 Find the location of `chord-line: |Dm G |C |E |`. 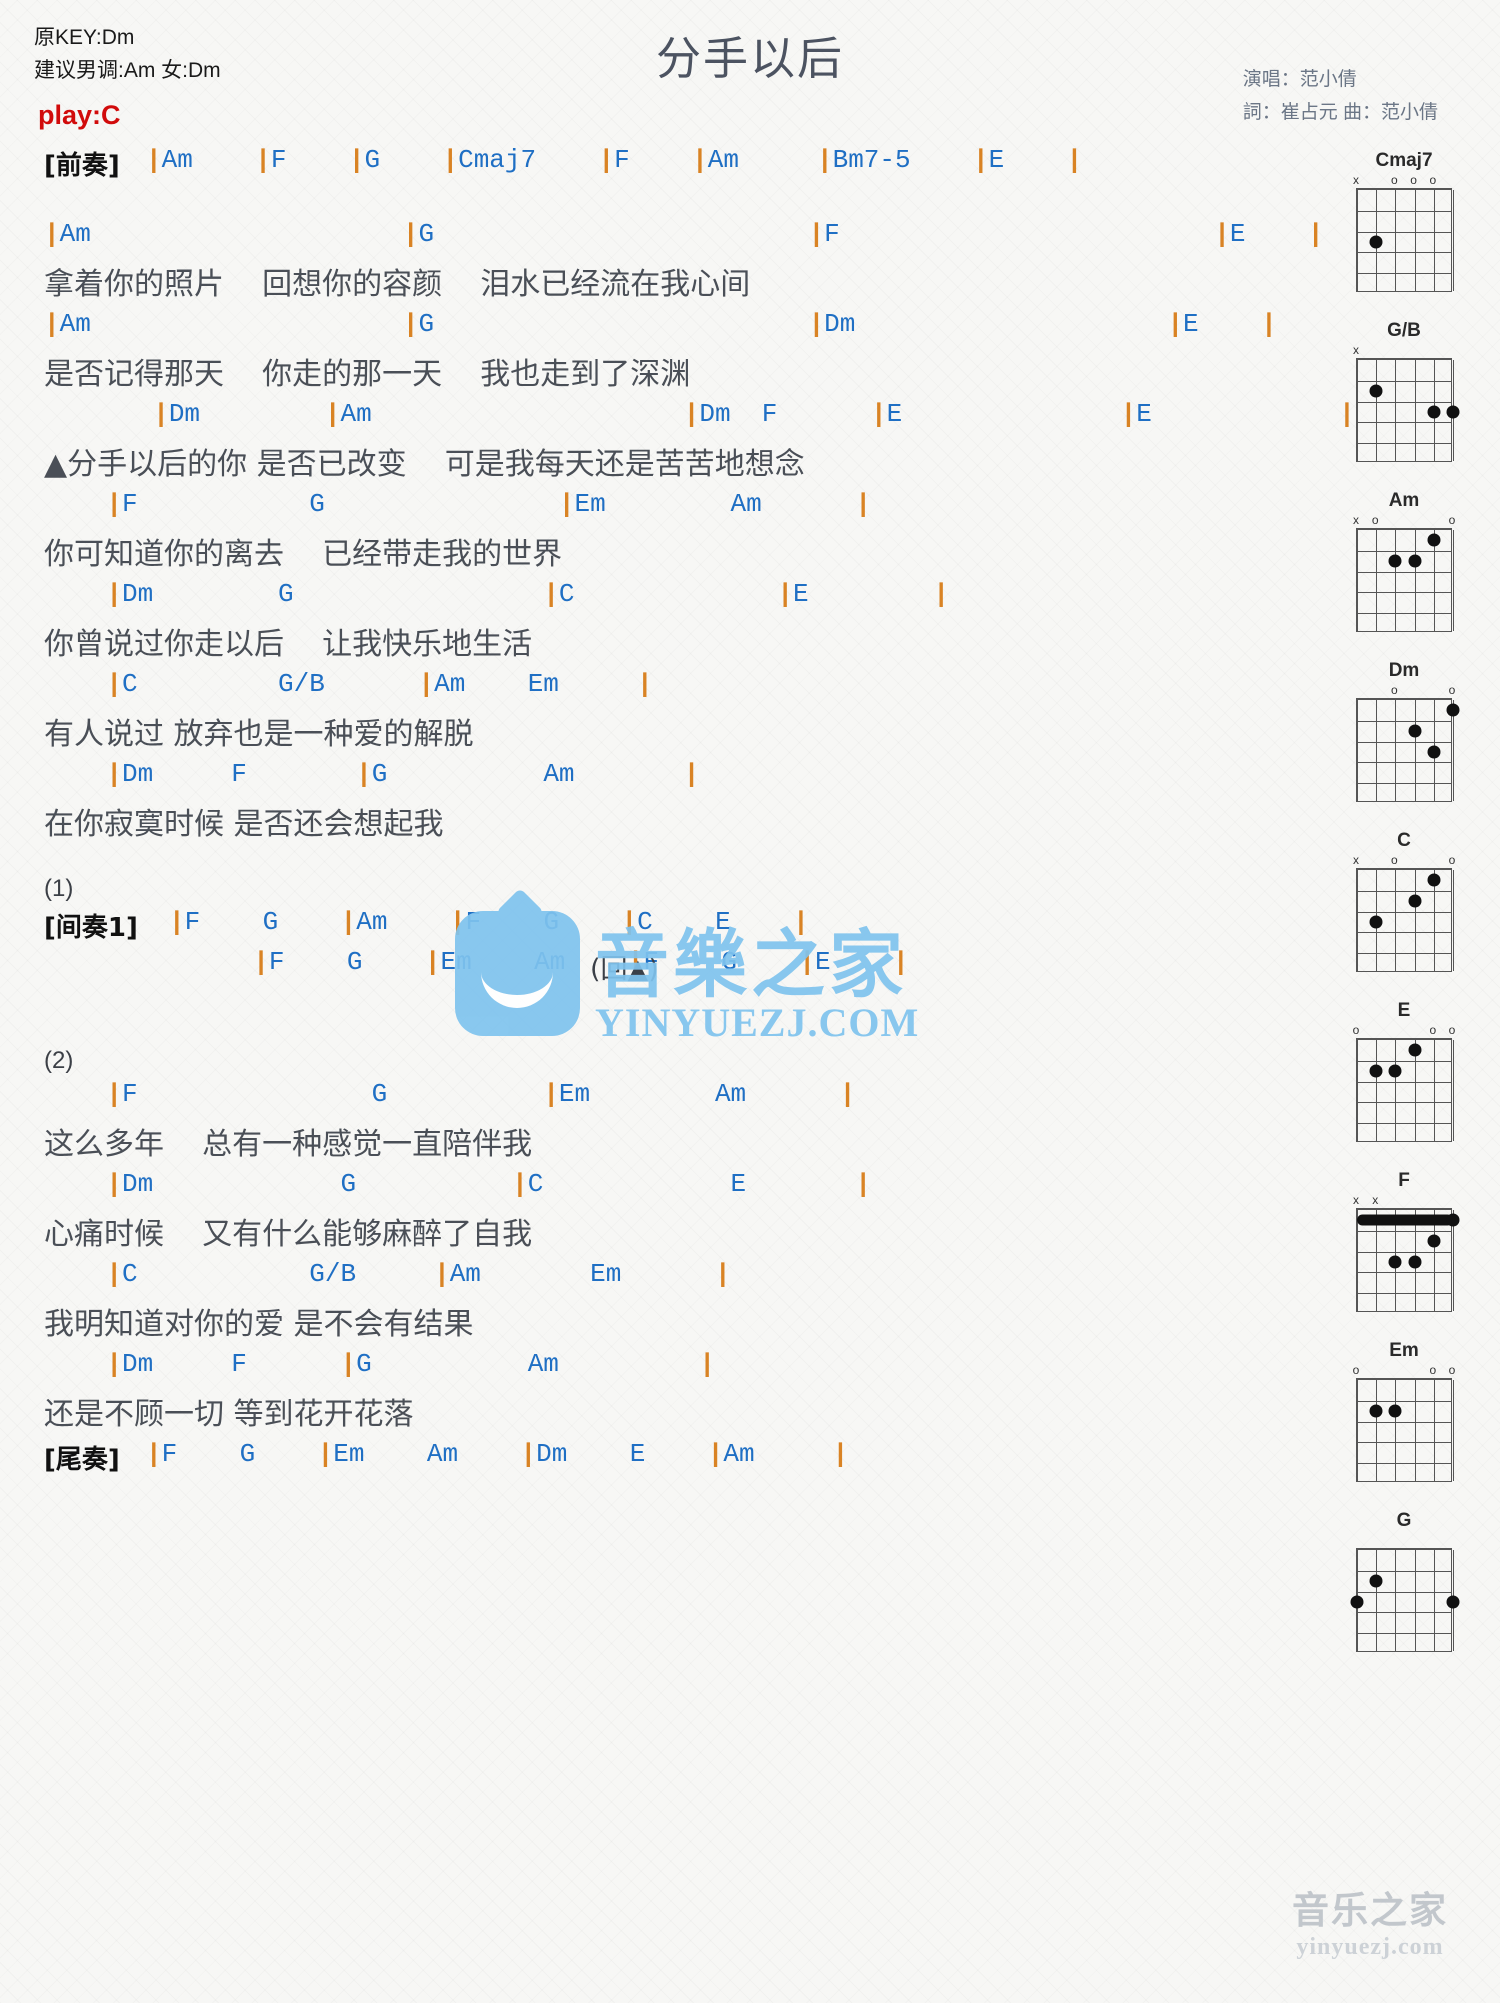

chord-line: |Dm G |C |E | is located at coordinates (530, 599).